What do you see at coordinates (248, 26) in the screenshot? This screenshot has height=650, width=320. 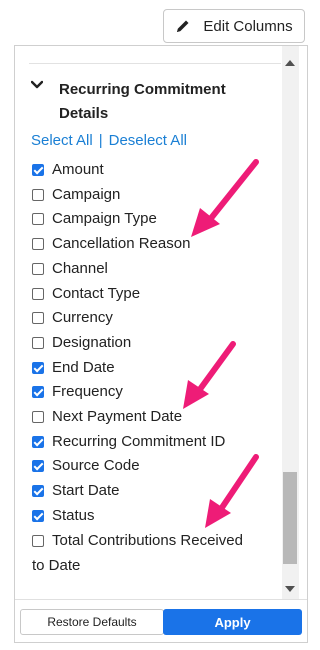 I see `edit-columns-label: Edit Columns` at bounding box center [248, 26].